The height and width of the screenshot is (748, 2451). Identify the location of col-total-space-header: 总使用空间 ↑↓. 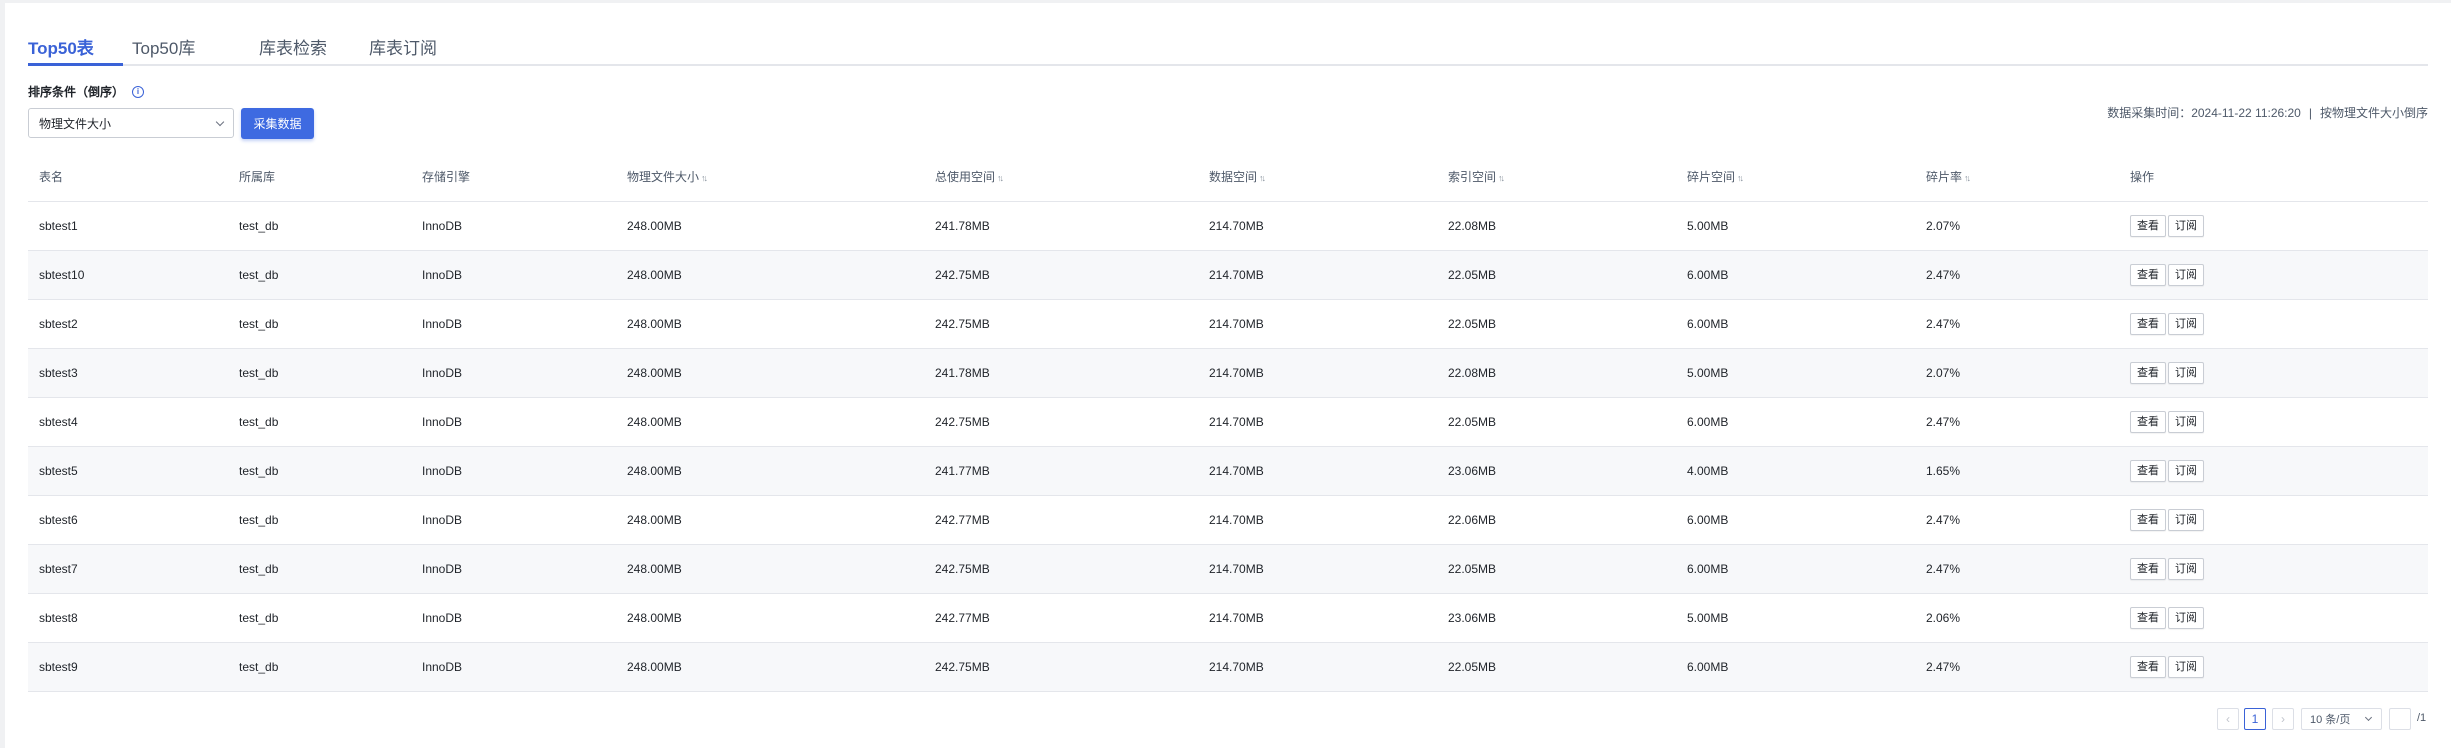
(1061, 177).